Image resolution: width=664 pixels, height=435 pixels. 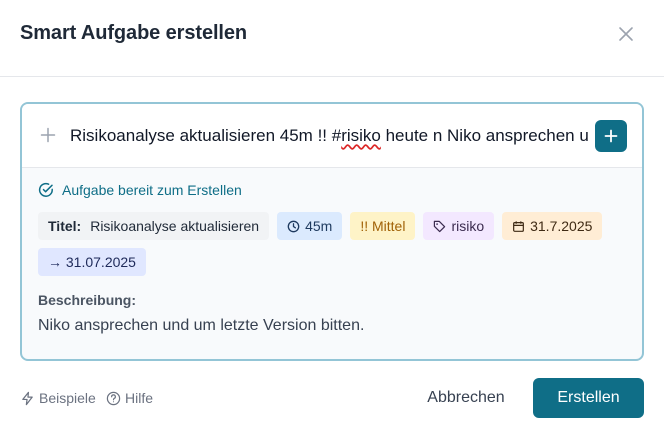 I want to click on duration-chip: 45m, so click(x=310, y=226).